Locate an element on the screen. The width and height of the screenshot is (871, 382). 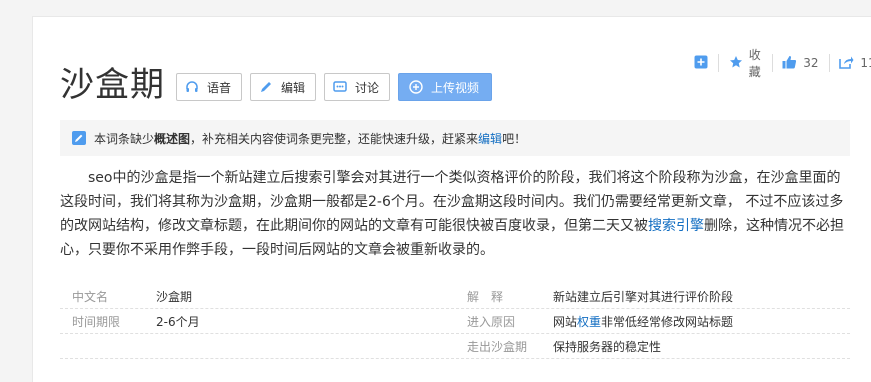
notice-prefix: 本词条缺少 is located at coordinates (124, 138).